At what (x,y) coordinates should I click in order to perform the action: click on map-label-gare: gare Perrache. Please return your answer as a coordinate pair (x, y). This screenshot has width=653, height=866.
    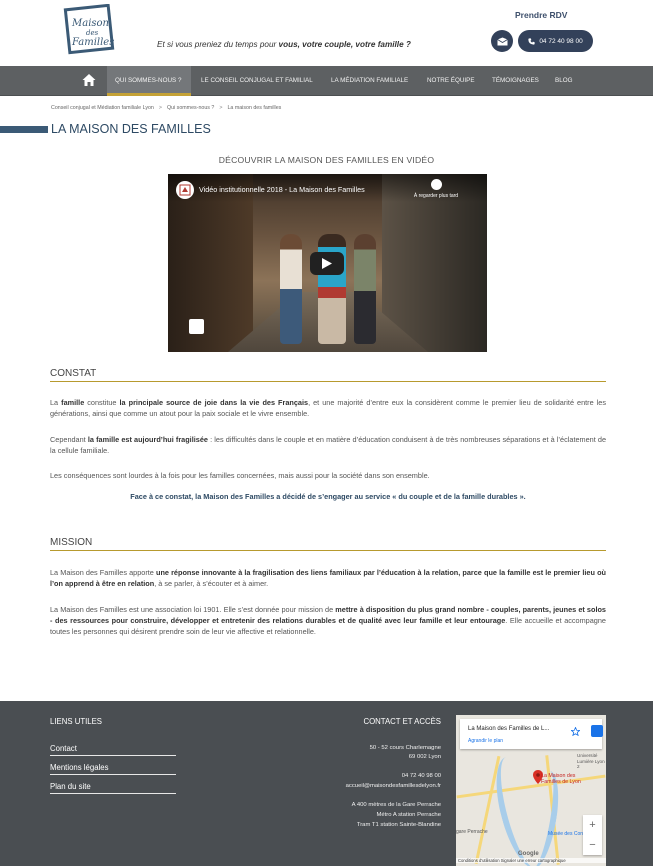
    Looking at the image, I should click on (472, 832).